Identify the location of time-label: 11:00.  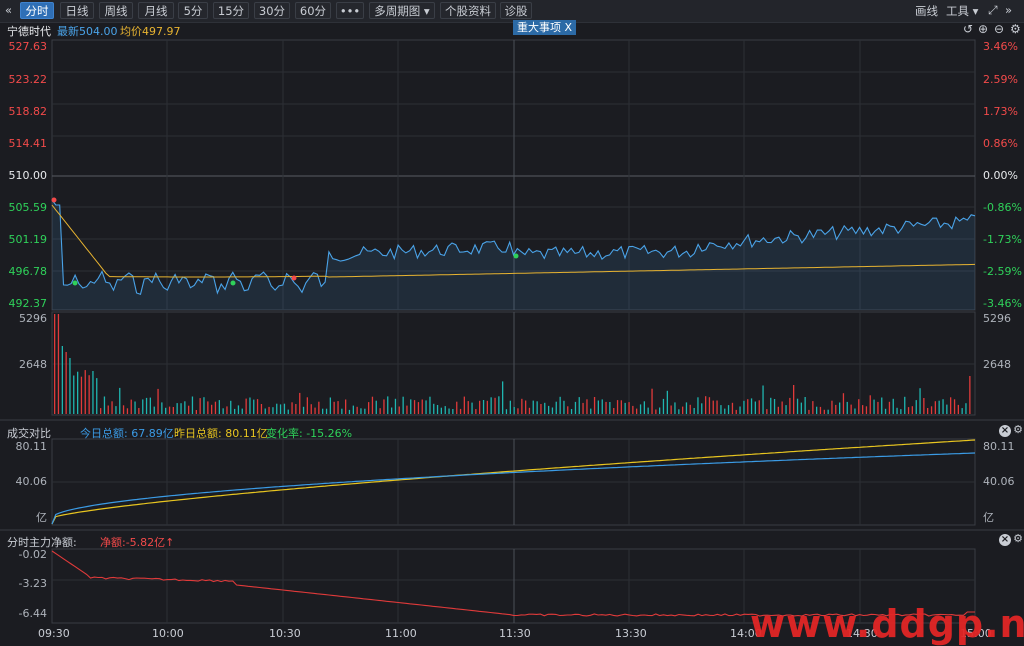
(401, 633).